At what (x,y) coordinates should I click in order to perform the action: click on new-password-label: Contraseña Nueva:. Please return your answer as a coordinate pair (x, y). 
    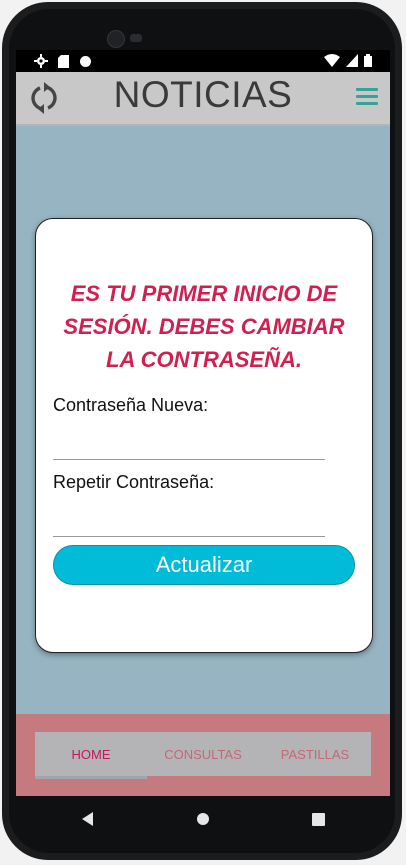
    Looking at the image, I should click on (131, 405).